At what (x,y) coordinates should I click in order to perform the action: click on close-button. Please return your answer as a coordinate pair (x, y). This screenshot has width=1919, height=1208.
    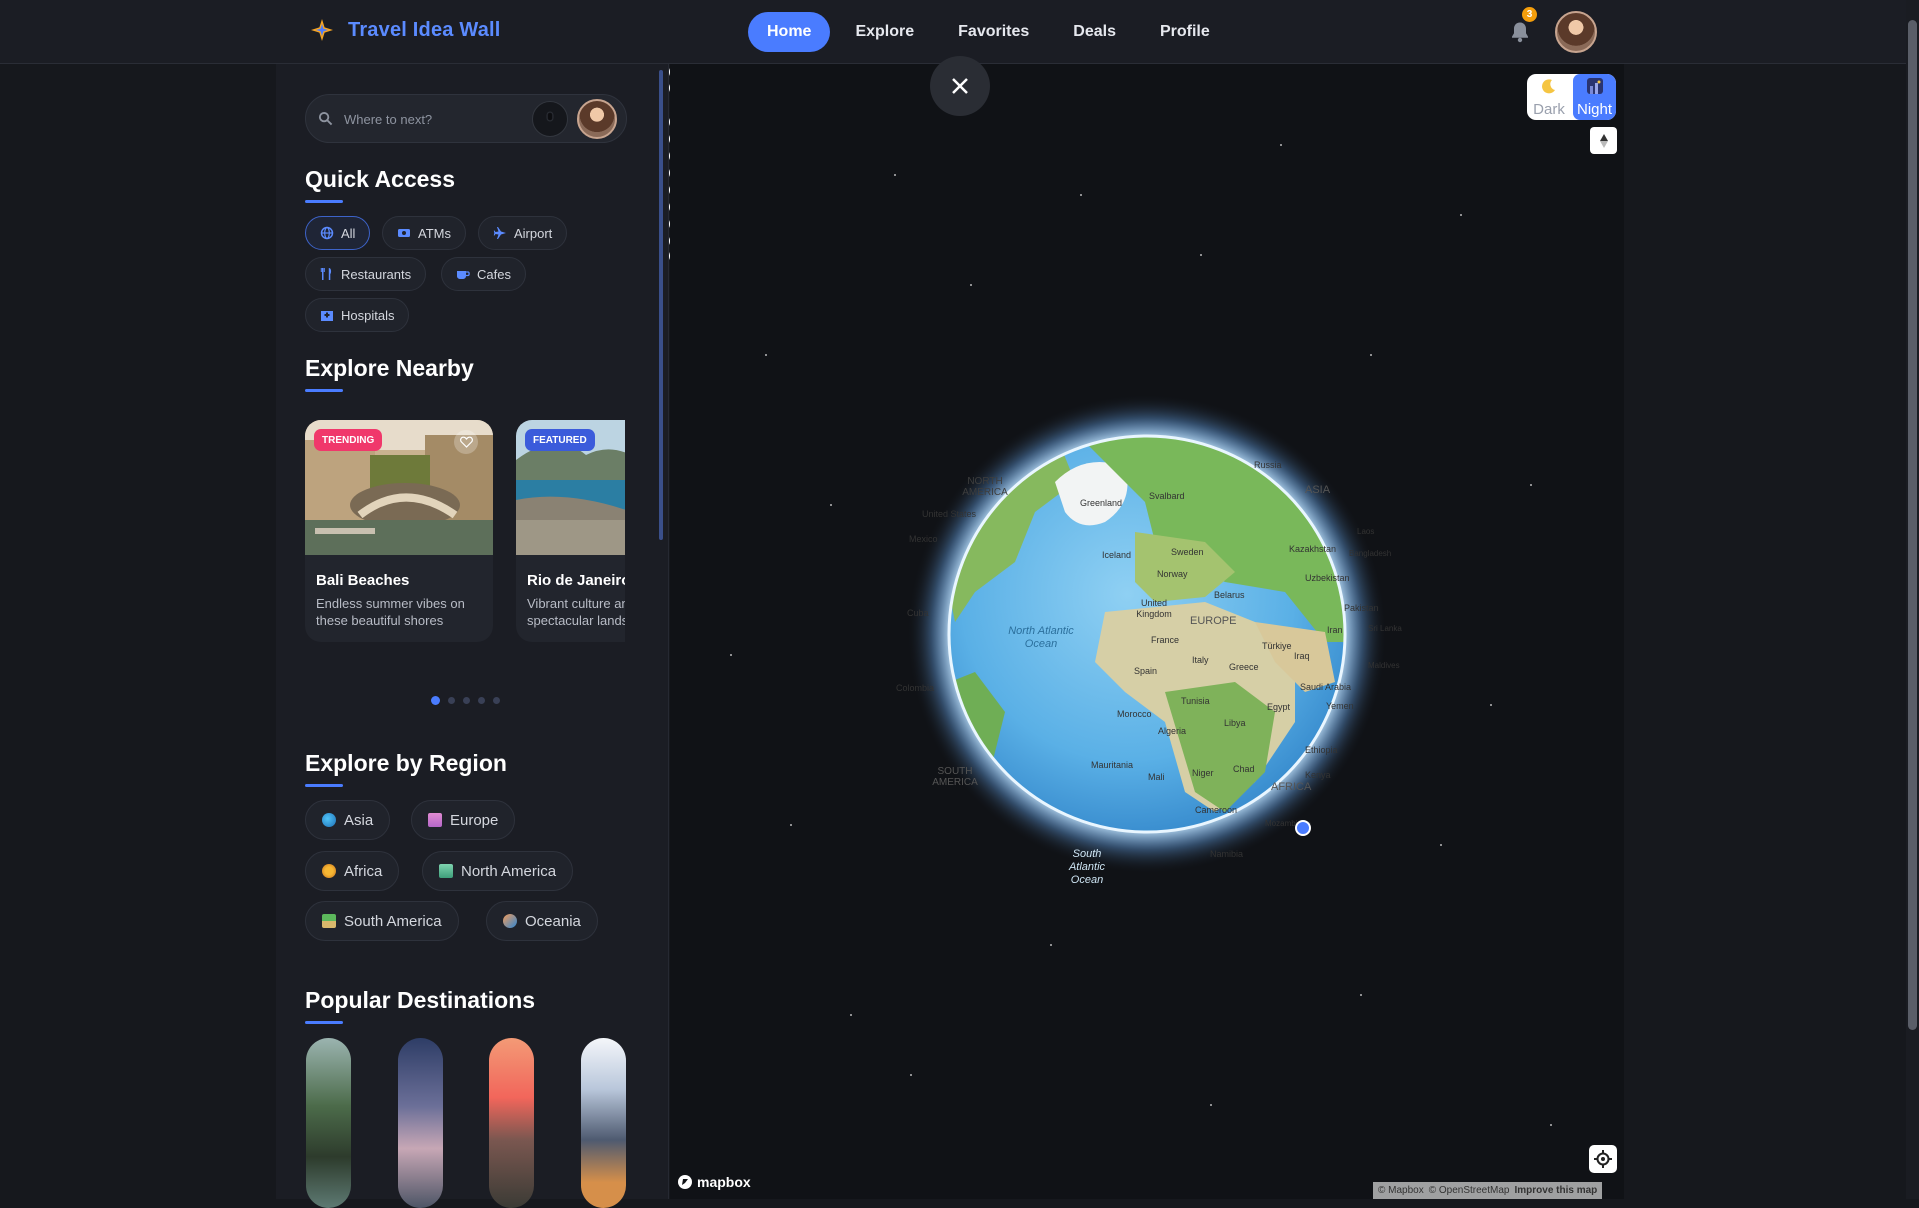
    Looking at the image, I should click on (960, 86).